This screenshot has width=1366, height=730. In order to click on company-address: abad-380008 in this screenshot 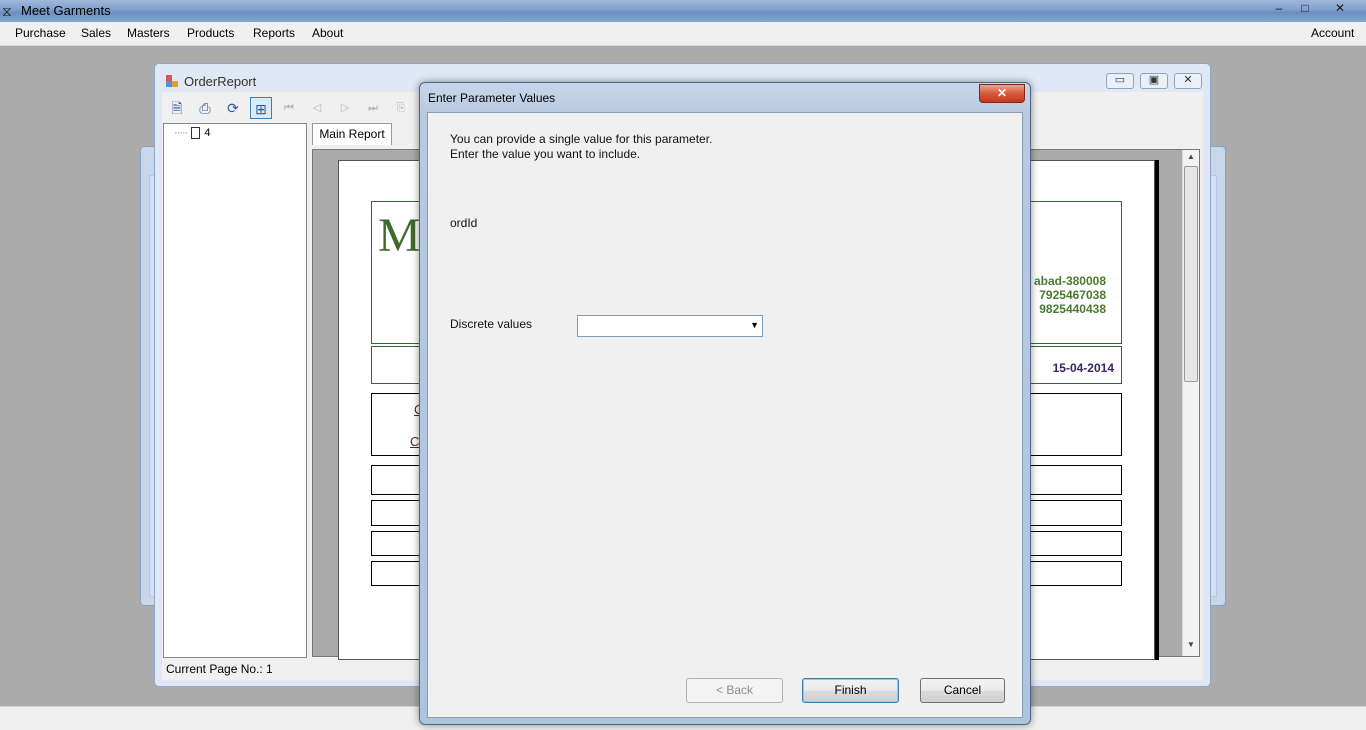, I will do `click(1069, 281)`.